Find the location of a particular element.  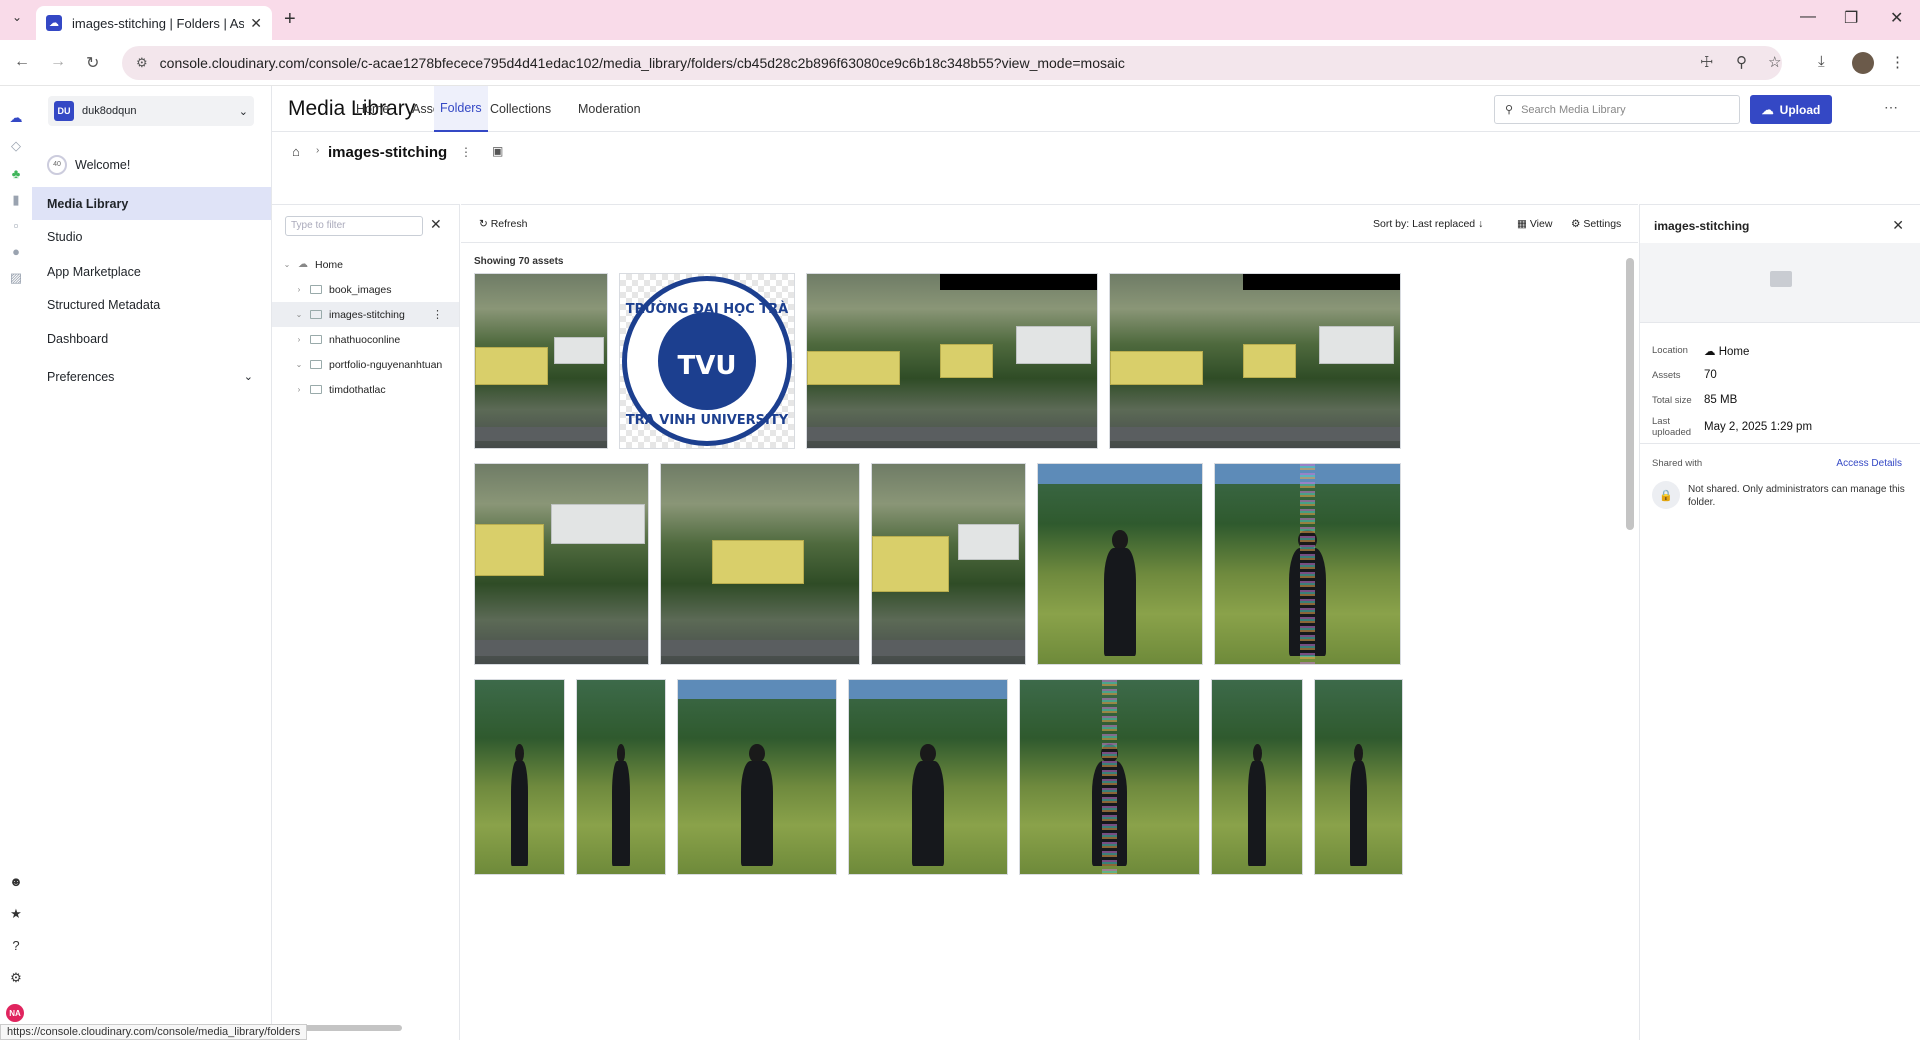

site-info-icon: ⚙ is located at coordinates (142, 63).